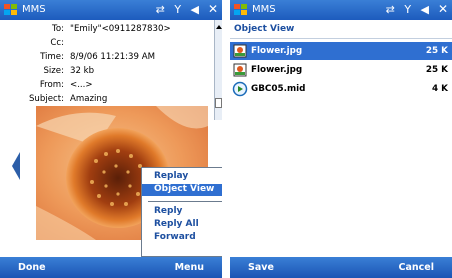  What do you see at coordinates (240, 89) in the screenshot?
I see `audio-file-icon` at bounding box center [240, 89].